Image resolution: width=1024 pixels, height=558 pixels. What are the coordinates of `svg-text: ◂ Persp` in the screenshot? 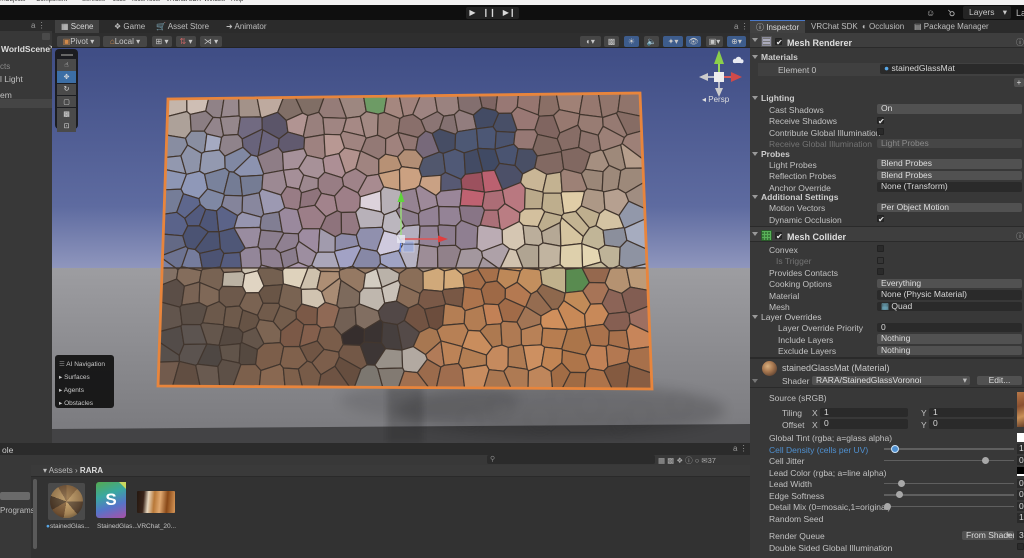 It's located at (716, 99).